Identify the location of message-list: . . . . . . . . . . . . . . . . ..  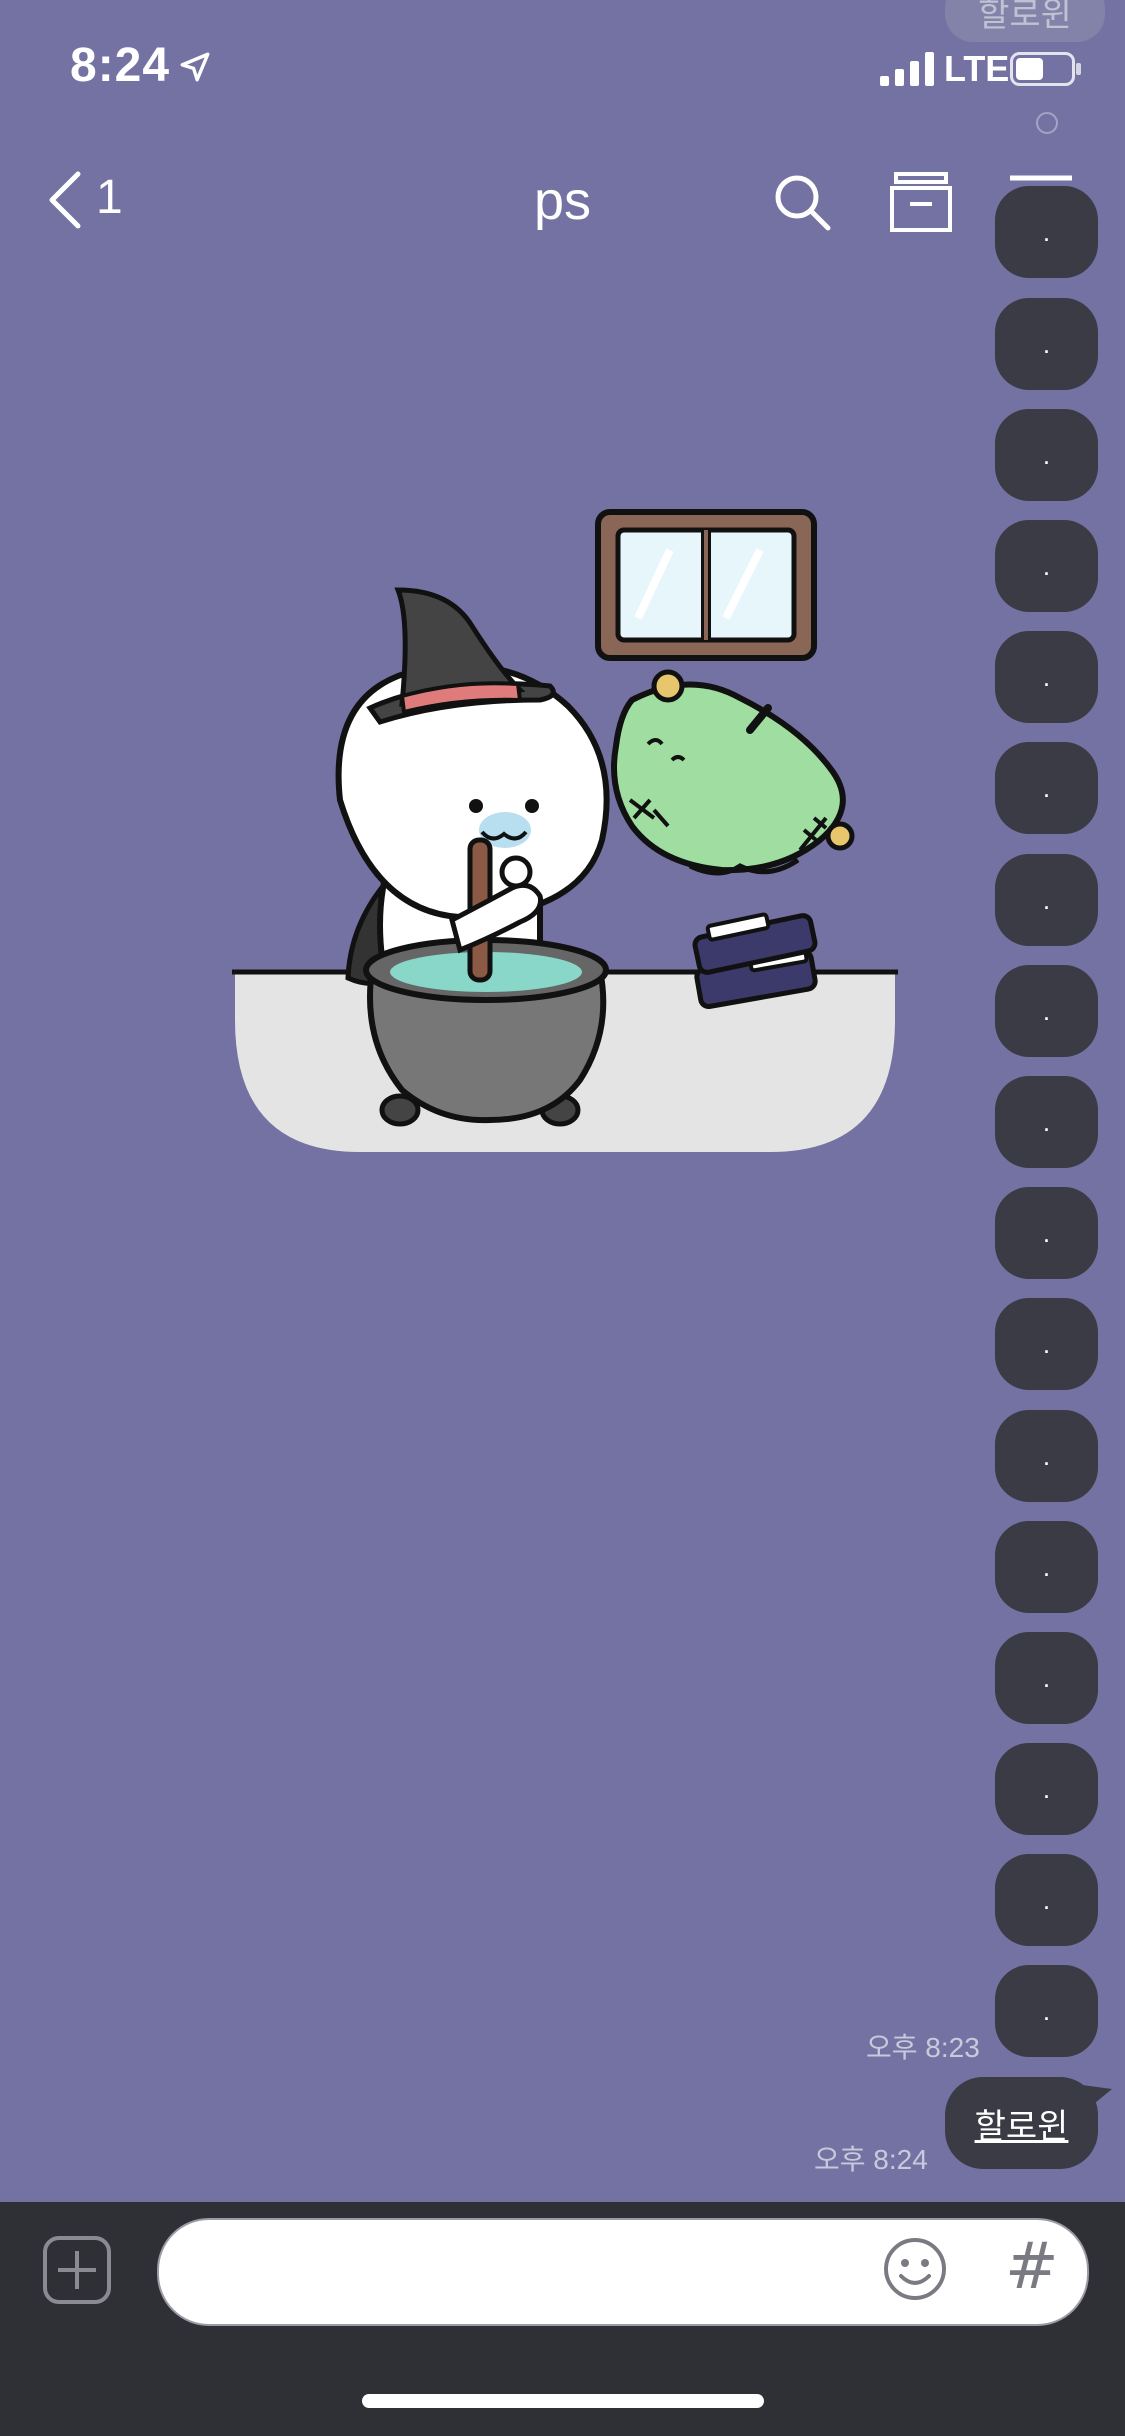
(1046, 1100).